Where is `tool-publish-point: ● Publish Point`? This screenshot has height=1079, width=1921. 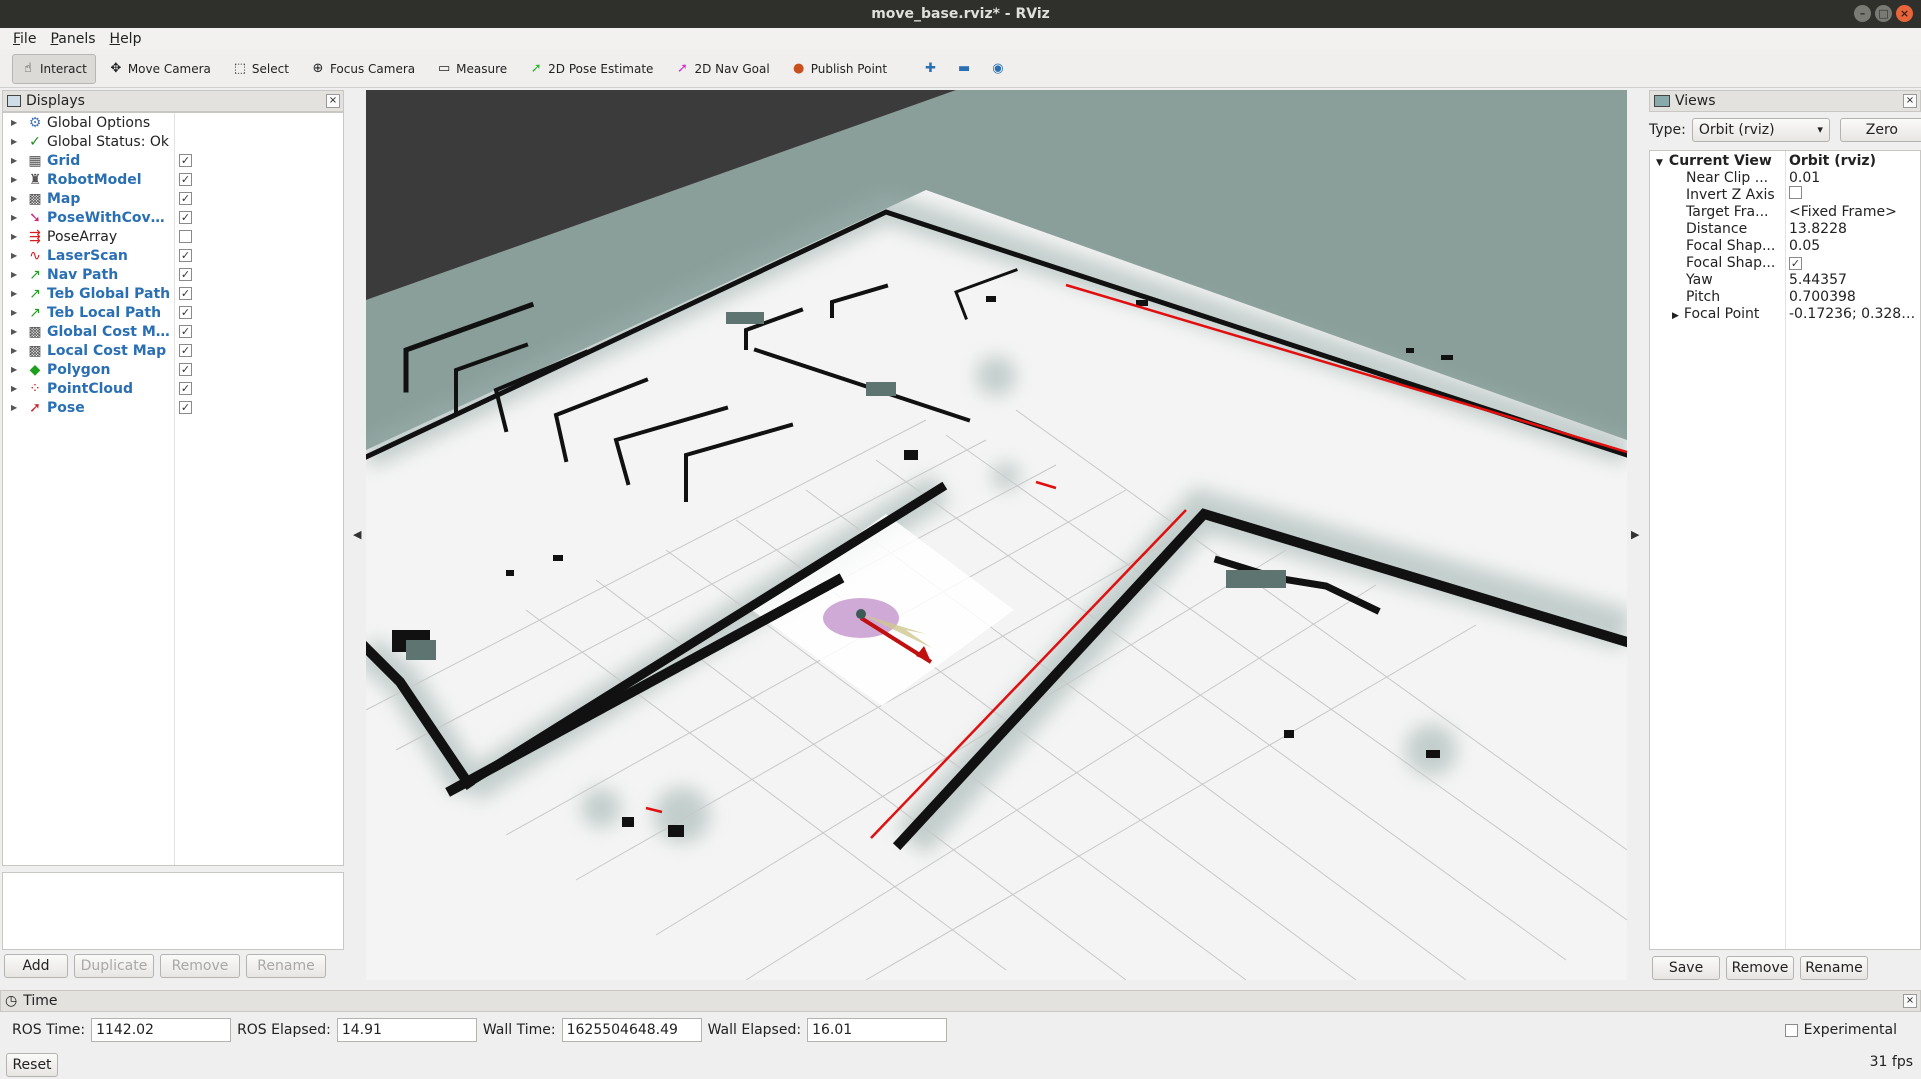 tool-publish-point: ● Publish Point is located at coordinates (839, 69).